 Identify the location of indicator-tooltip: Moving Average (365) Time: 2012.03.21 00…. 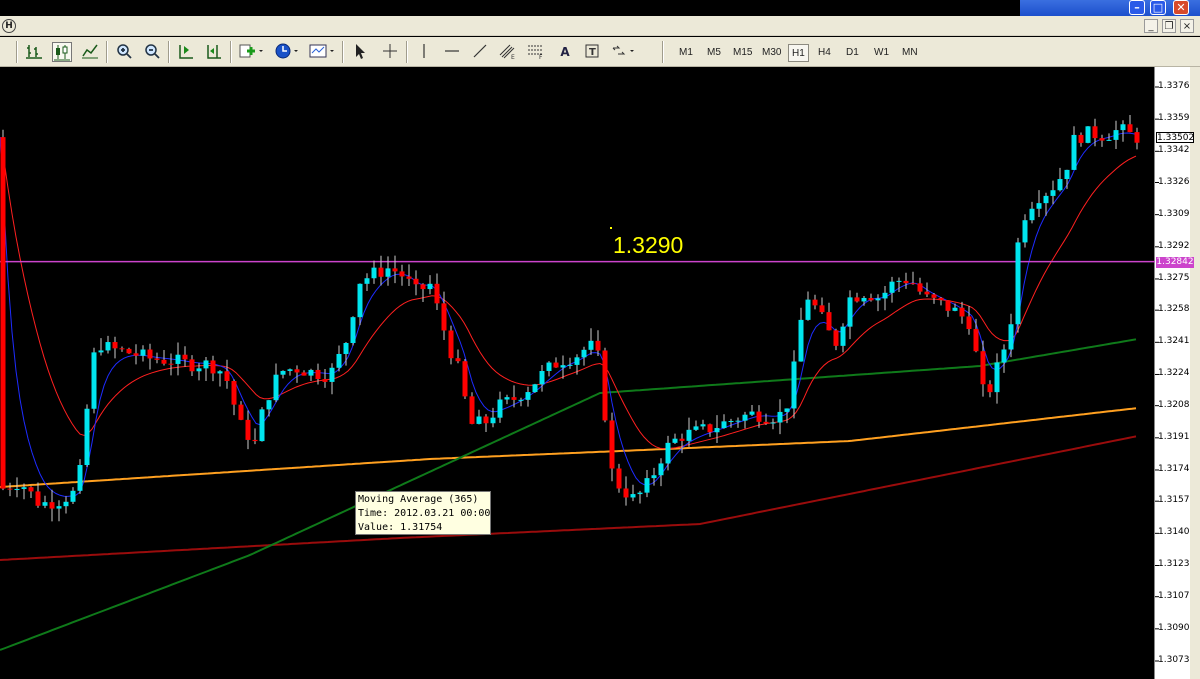
(423, 513).